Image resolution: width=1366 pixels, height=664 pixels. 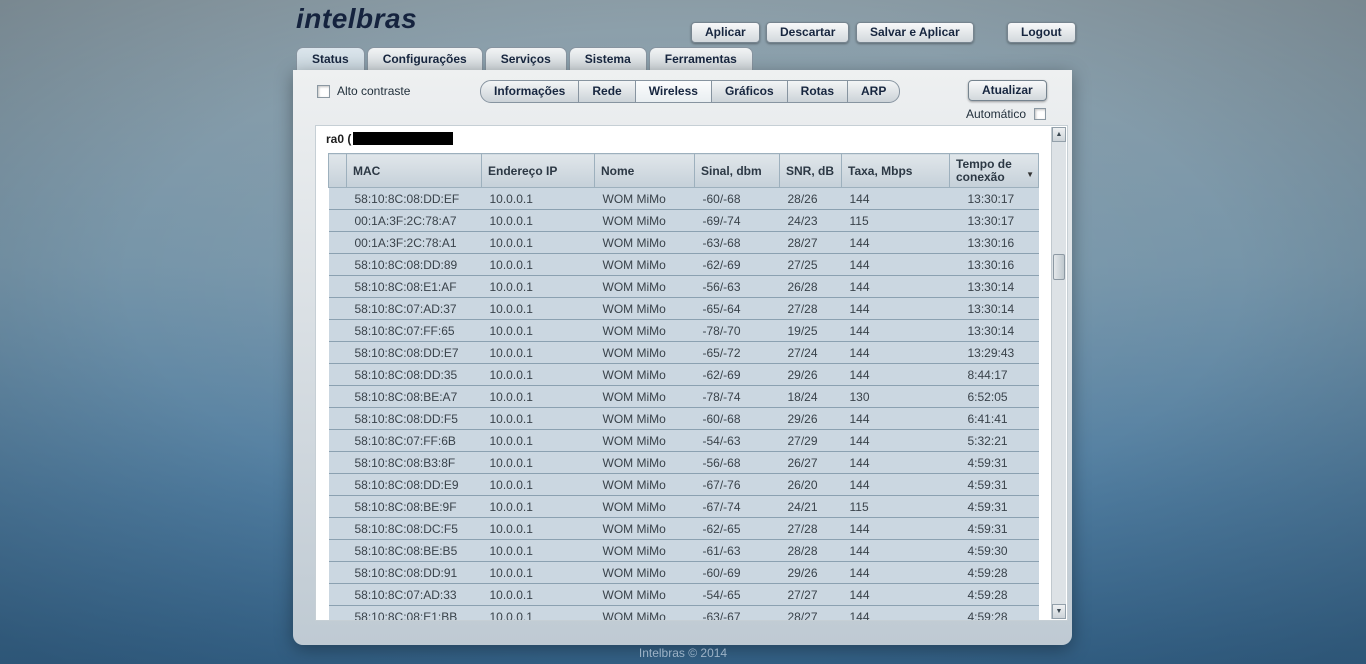 What do you see at coordinates (414, 198) in the screenshot?
I see `cell-mac: 58:10:8C:08:DD:EF` at bounding box center [414, 198].